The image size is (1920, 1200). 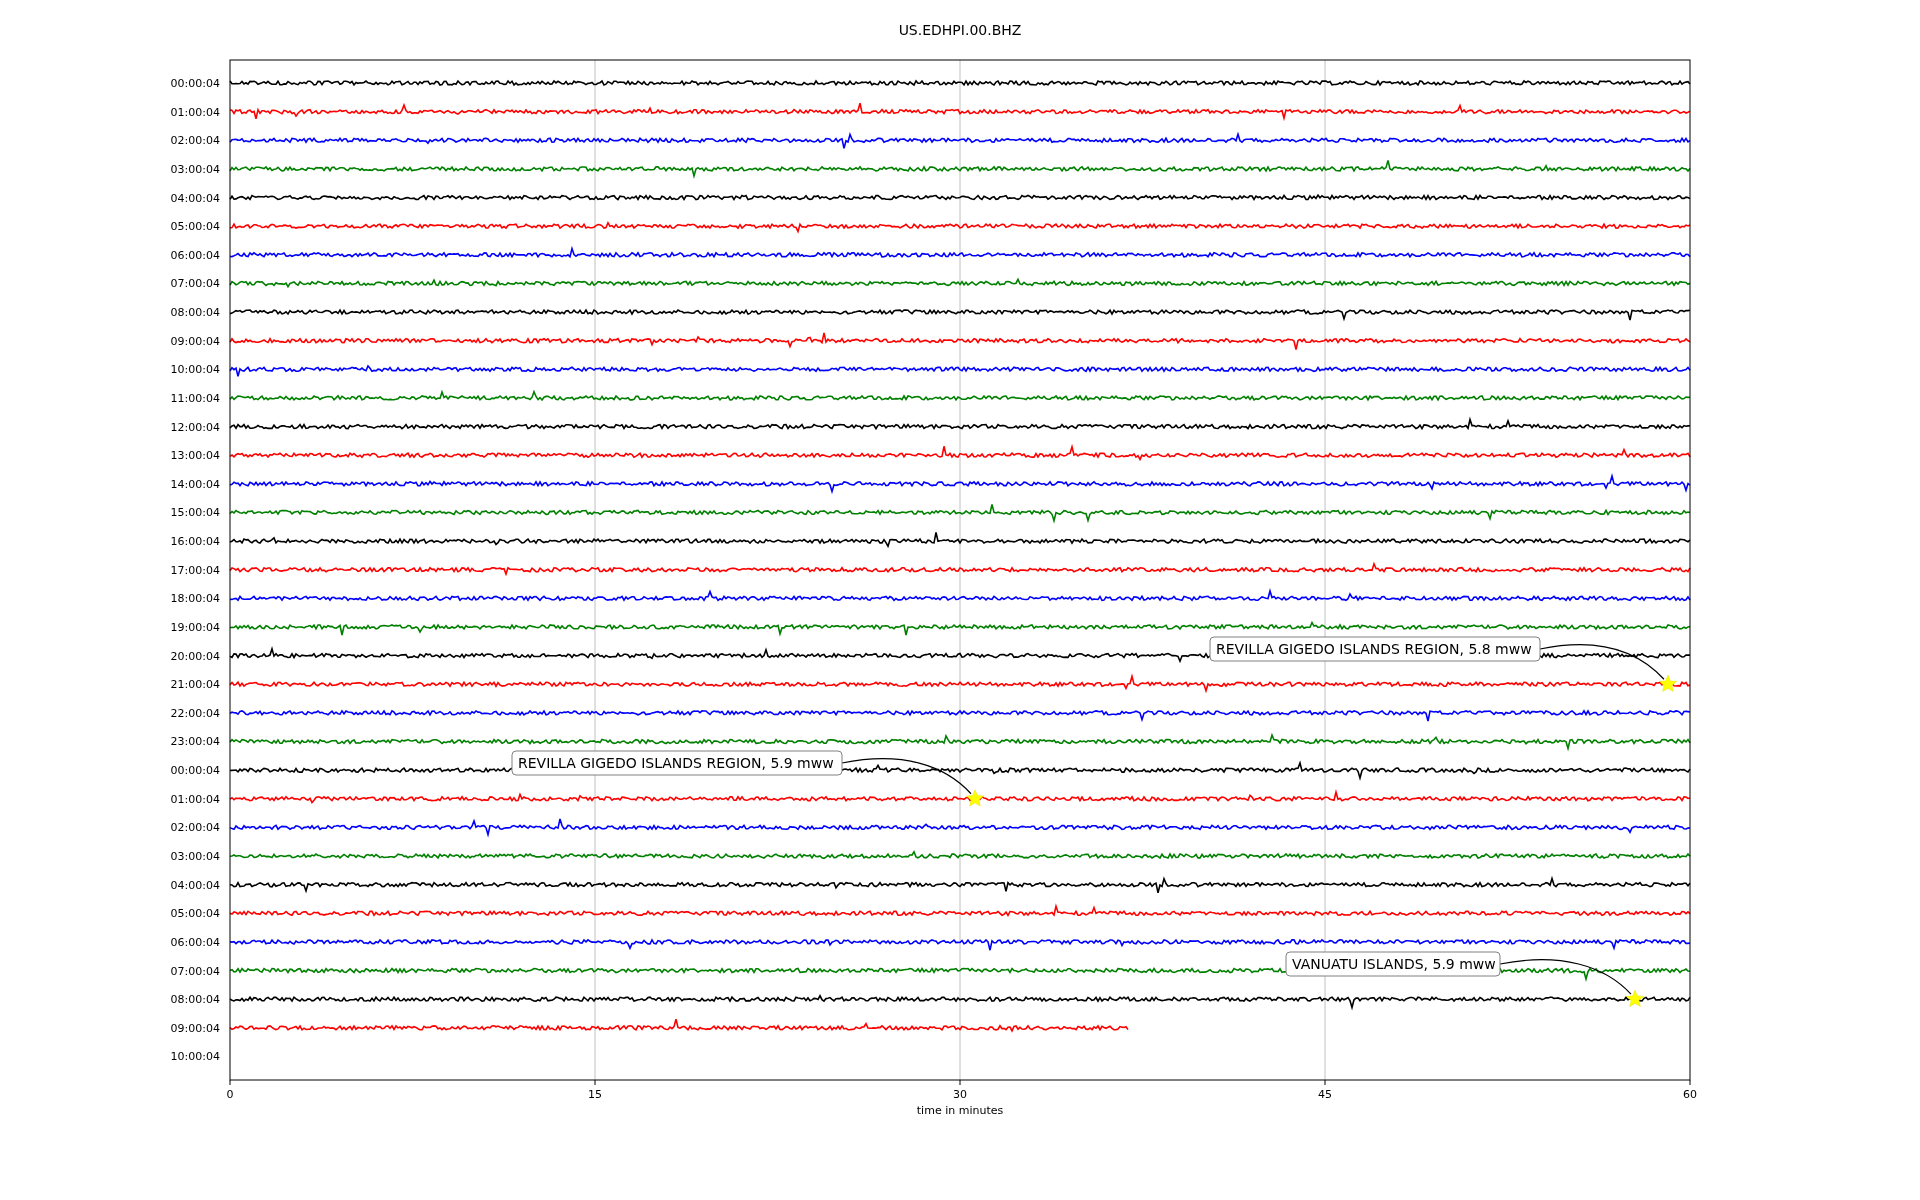 What do you see at coordinates (195, 398) in the screenshot?
I see `time-label: 11:00:04` at bounding box center [195, 398].